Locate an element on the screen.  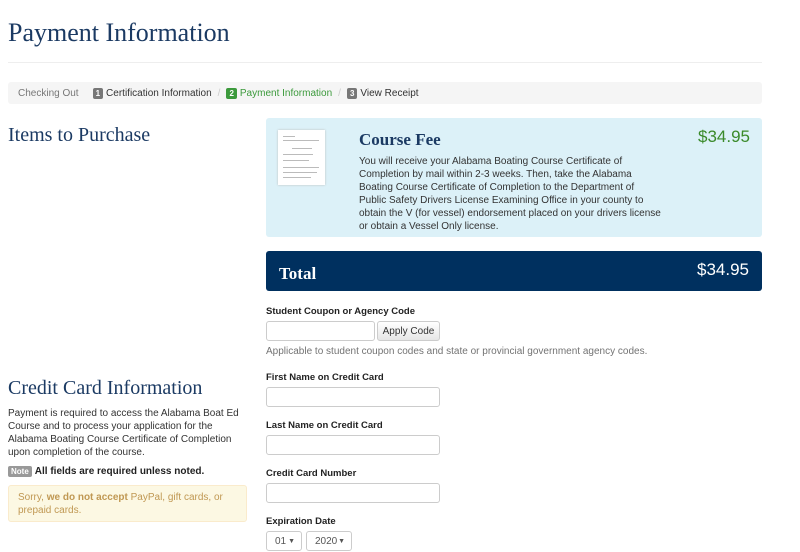
coupon-input is located at coordinates (320, 331).